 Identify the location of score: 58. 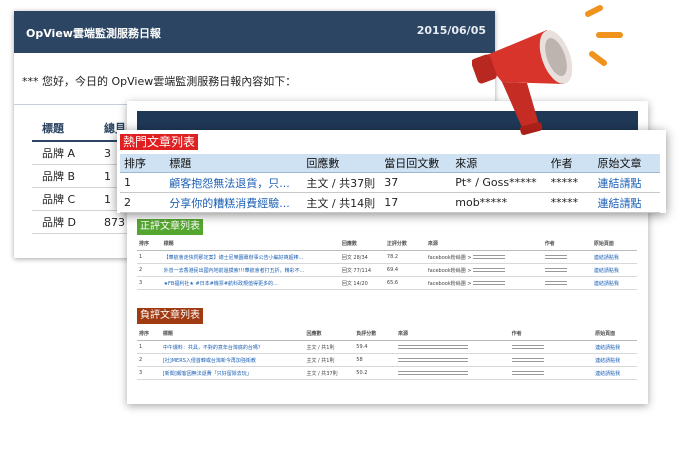
(375, 360).